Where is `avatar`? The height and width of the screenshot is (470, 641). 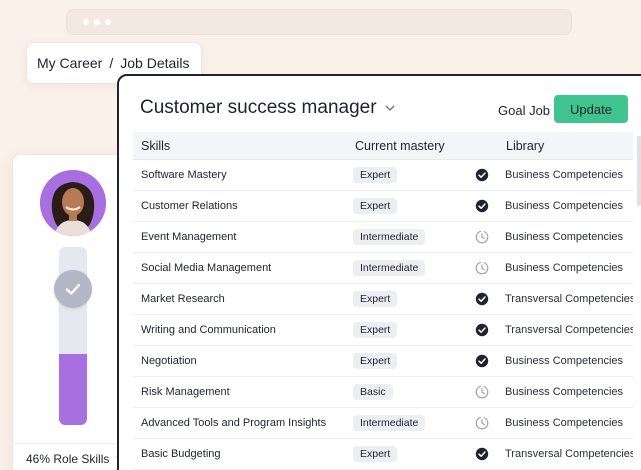
avatar is located at coordinates (73, 203).